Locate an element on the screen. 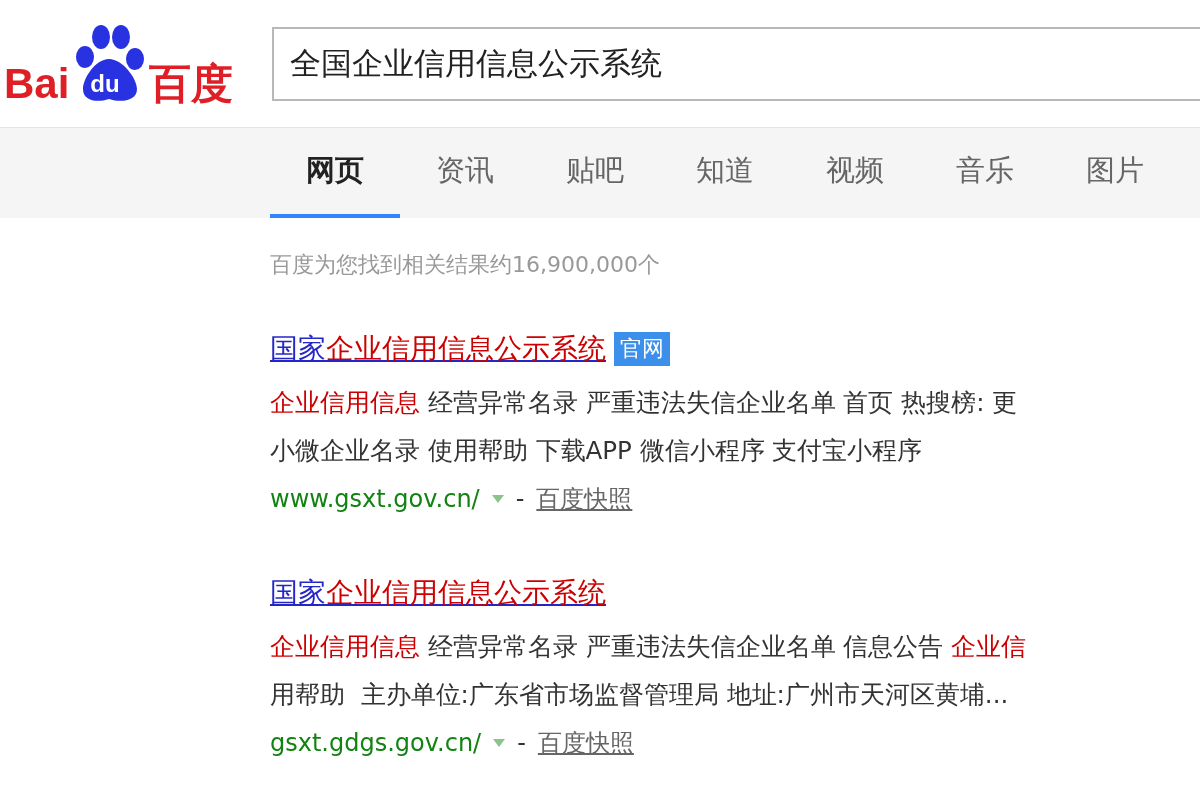 Image resolution: width=1200 pixels, height=800 pixels. result-snippet: 企业信用信息 经营异常名录 严重违法失信企业名单 信息公告 企业信 is located at coordinates (649, 646).